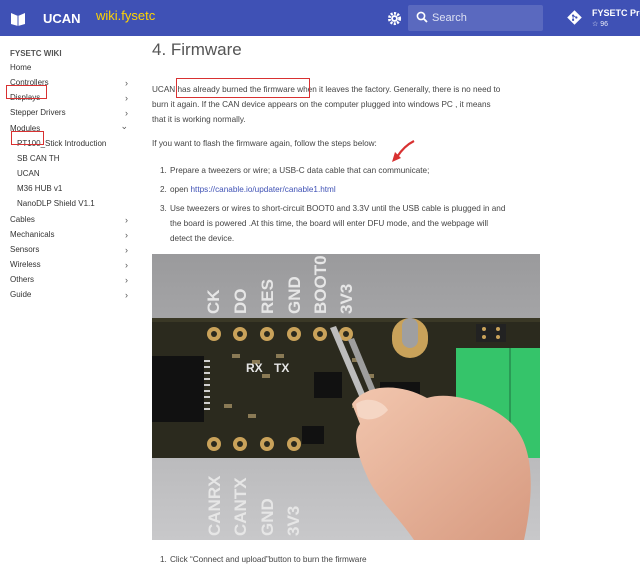  What do you see at coordinates (69, 282) in the screenshot?
I see `sidebar-item-others: Others ›` at bounding box center [69, 282].